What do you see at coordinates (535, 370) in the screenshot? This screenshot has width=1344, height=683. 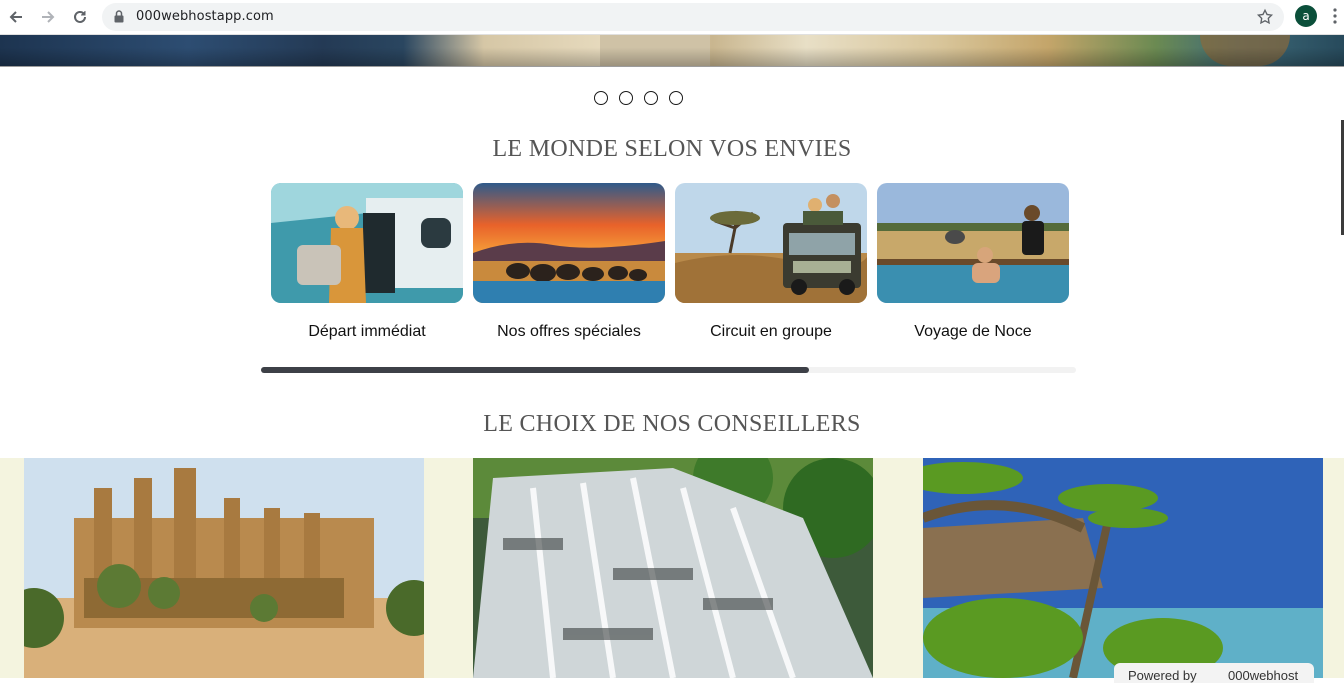 I see `carousel-scroll-thumb` at bounding box center [535, 370].